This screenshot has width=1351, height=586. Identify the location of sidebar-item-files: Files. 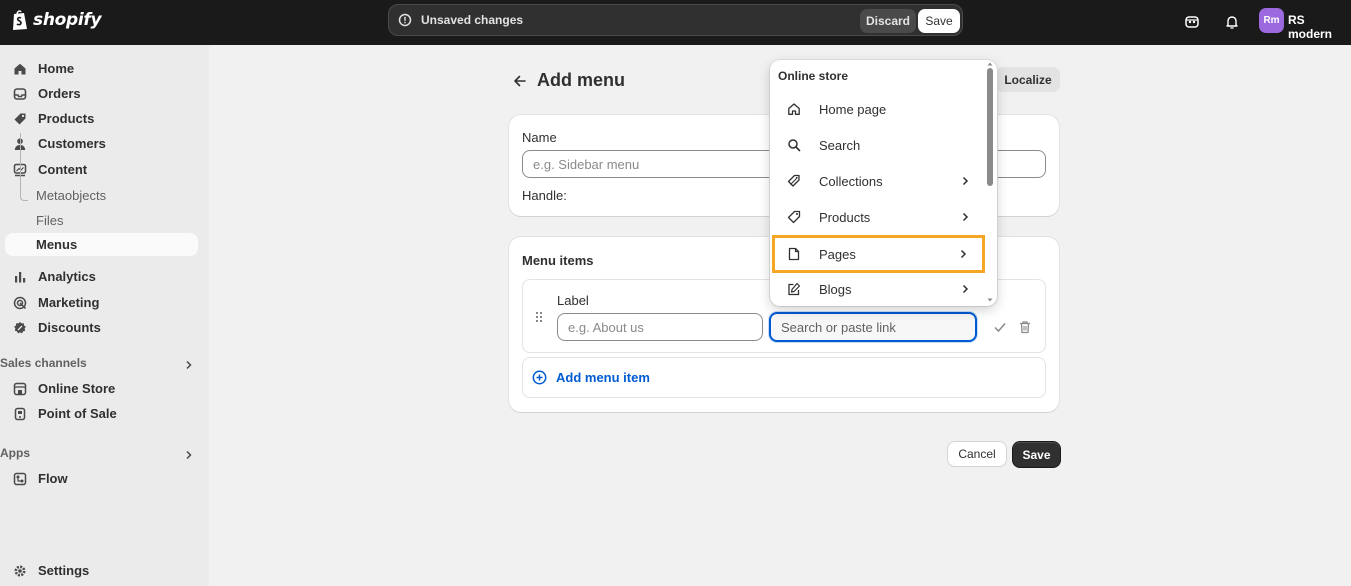
(49, 220).